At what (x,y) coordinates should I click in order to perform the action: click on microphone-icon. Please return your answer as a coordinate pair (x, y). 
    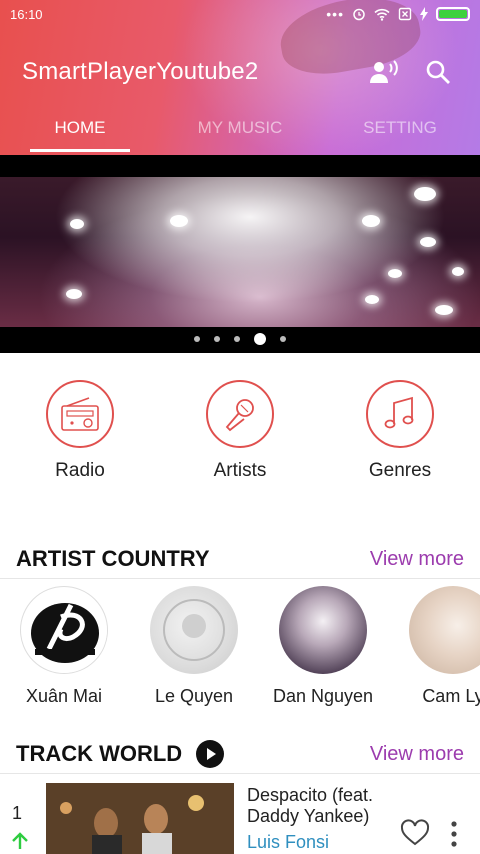
    Looking at the image, I should click on (239, 415).